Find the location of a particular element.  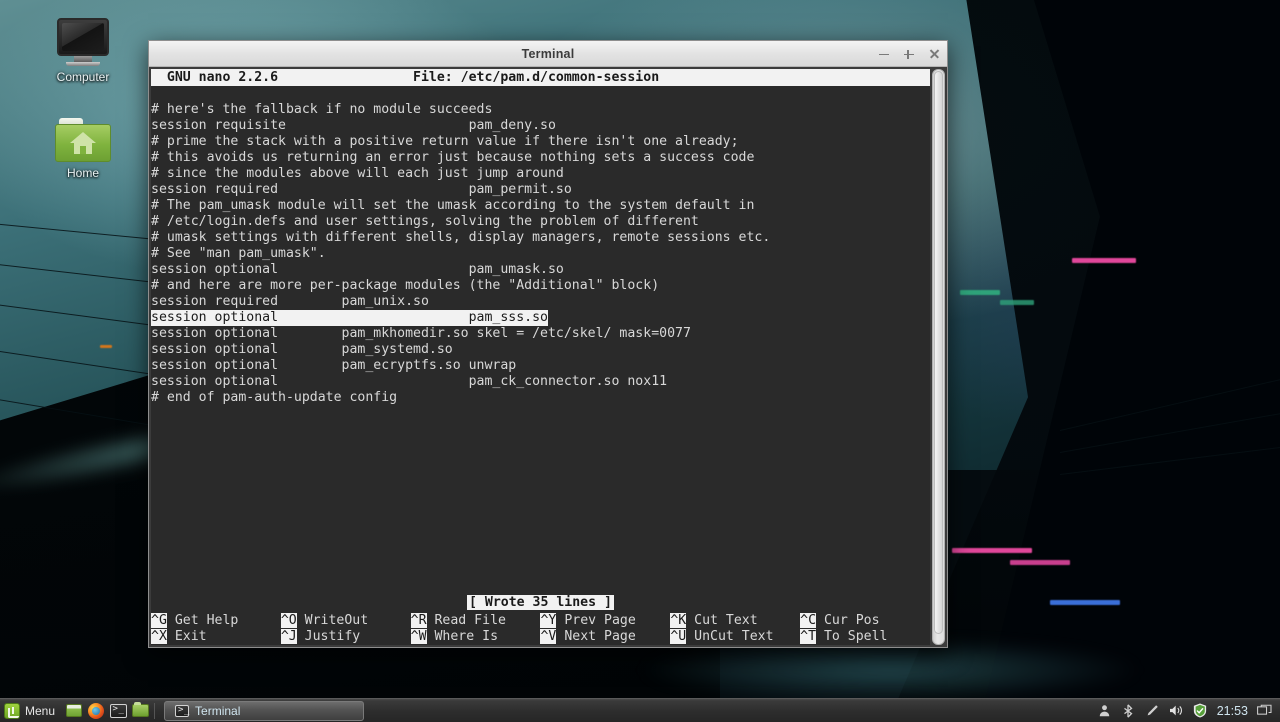

launcher-firefox is located at coordinates (96, 710).